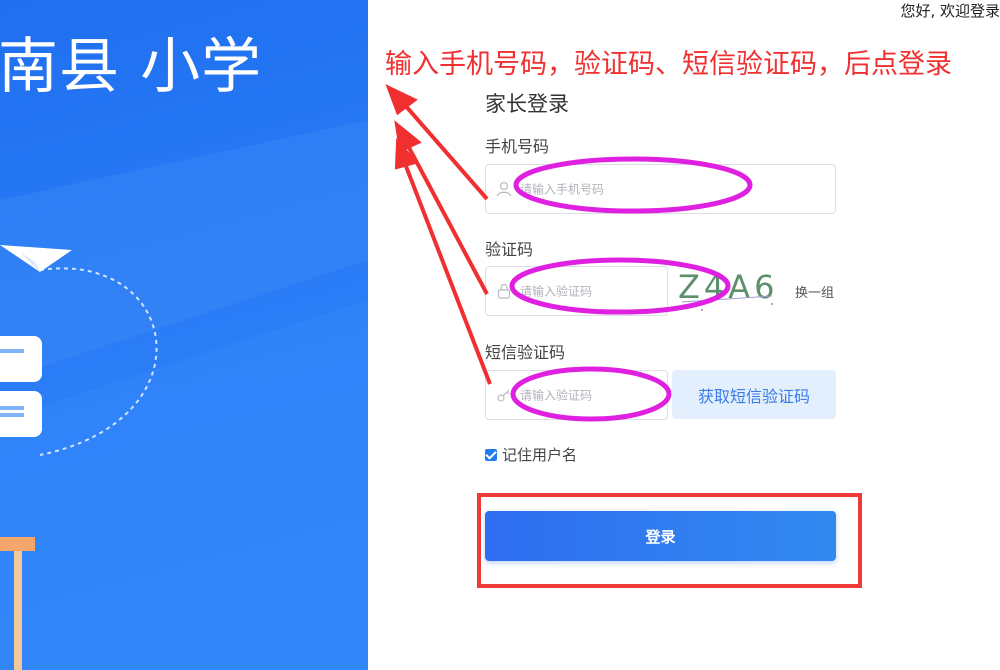  I want to click on captcha-text: Z4A6, so click(728, 287).